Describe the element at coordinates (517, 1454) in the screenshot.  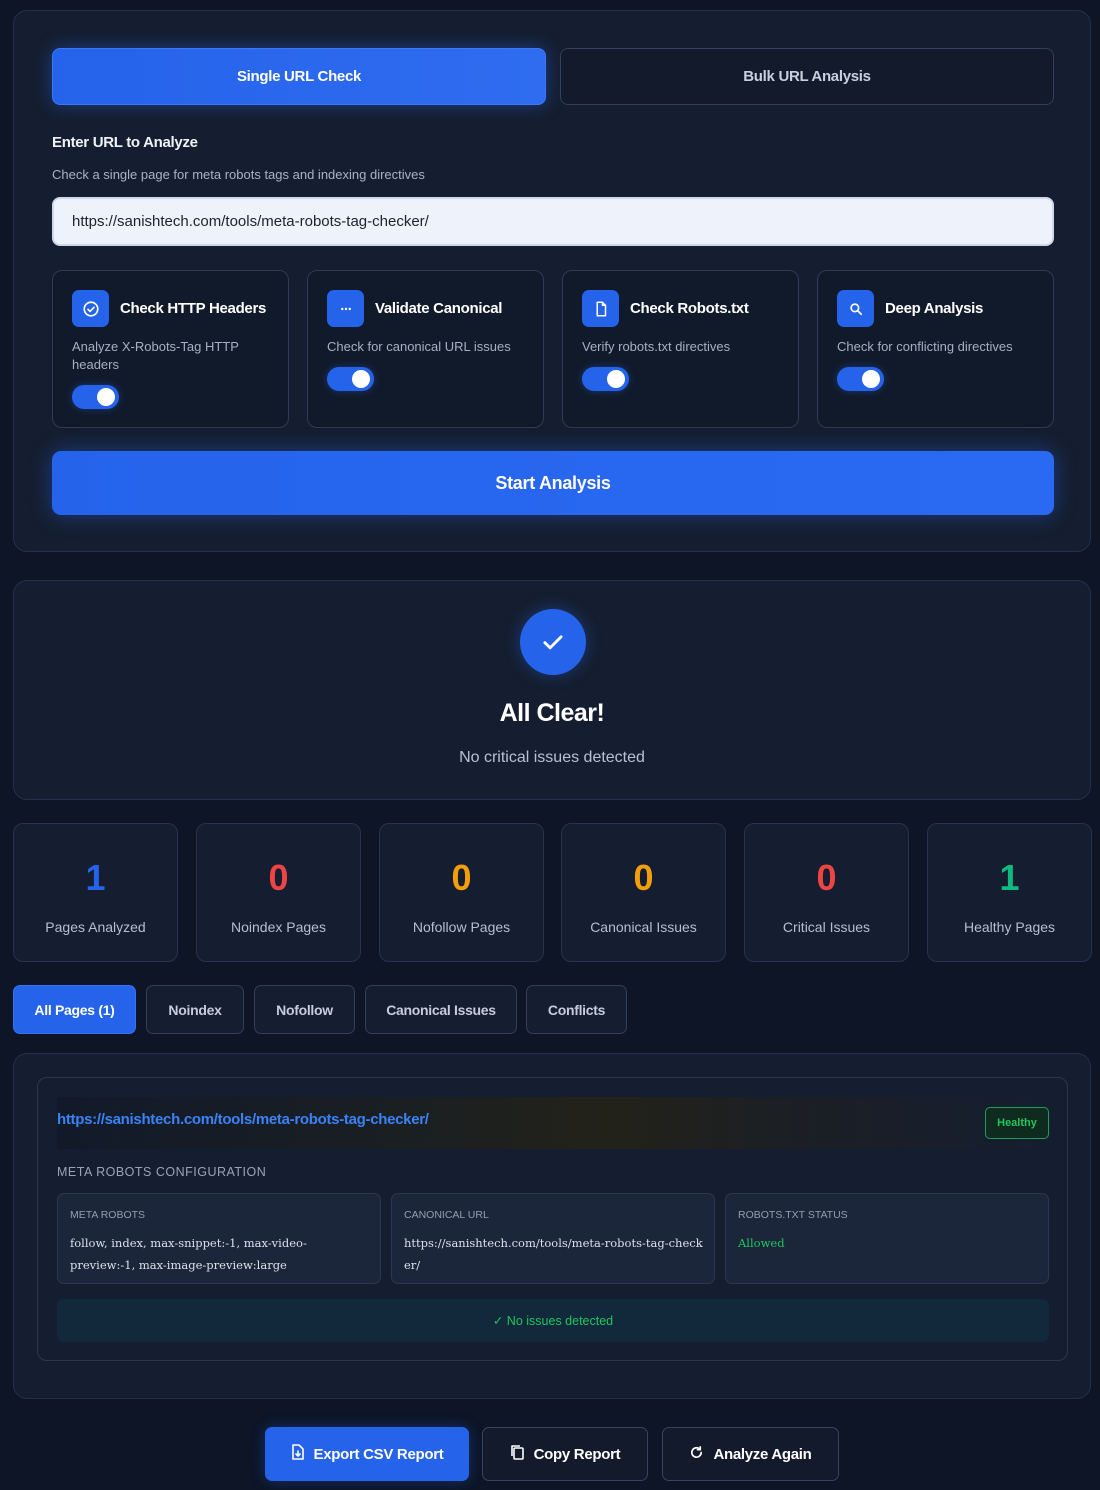
I see `copy-icon` at that location.